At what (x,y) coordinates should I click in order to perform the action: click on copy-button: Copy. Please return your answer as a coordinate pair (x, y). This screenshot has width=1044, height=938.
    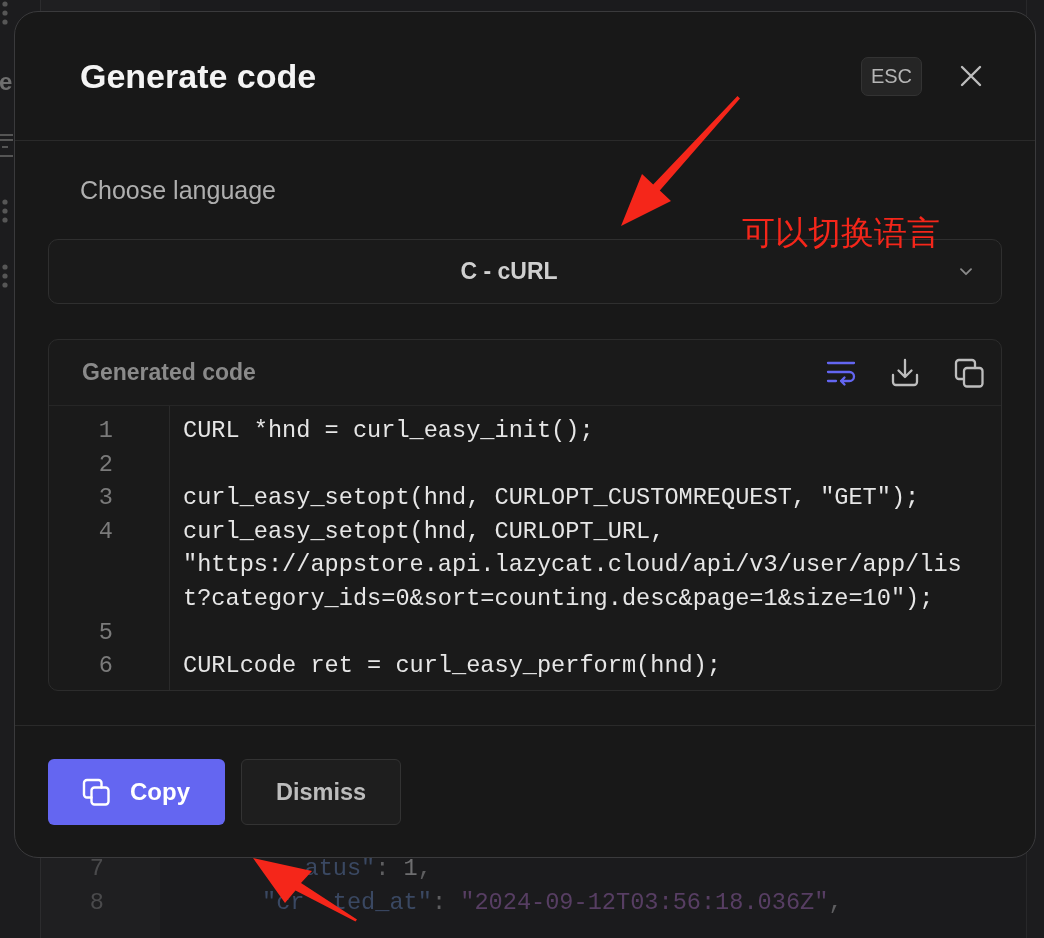
    Looking at the image, I should click on (136, 792).